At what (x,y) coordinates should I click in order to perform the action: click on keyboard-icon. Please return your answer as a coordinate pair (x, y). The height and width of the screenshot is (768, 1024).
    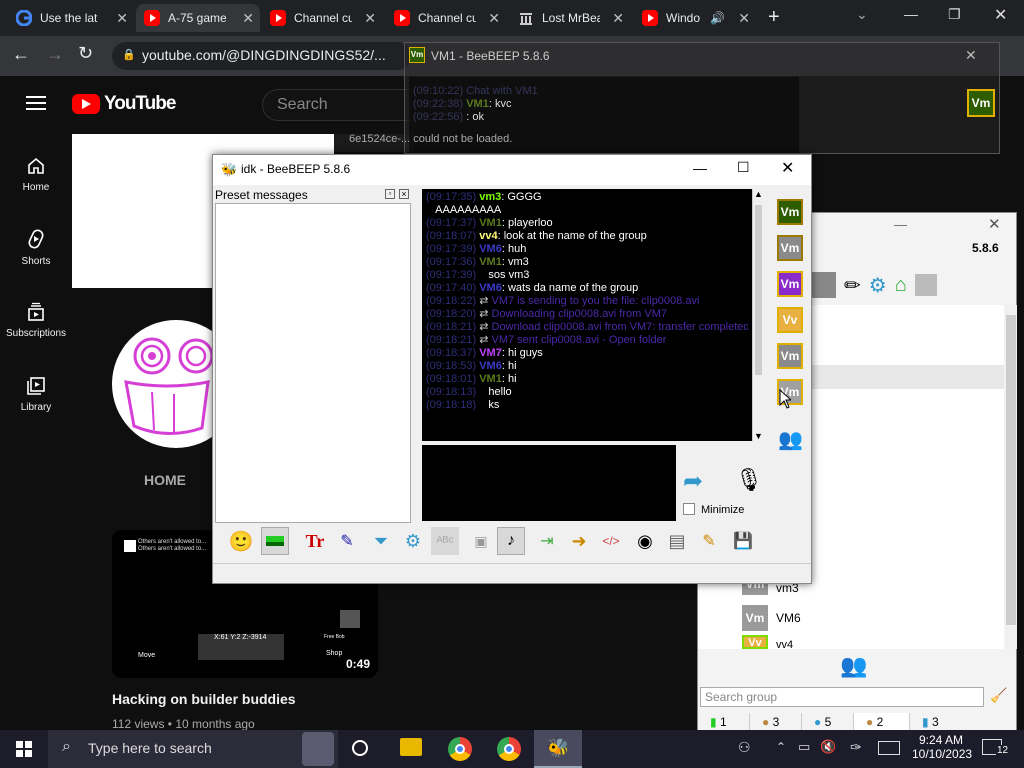
    Looking at the image, I should click on (889, 748).